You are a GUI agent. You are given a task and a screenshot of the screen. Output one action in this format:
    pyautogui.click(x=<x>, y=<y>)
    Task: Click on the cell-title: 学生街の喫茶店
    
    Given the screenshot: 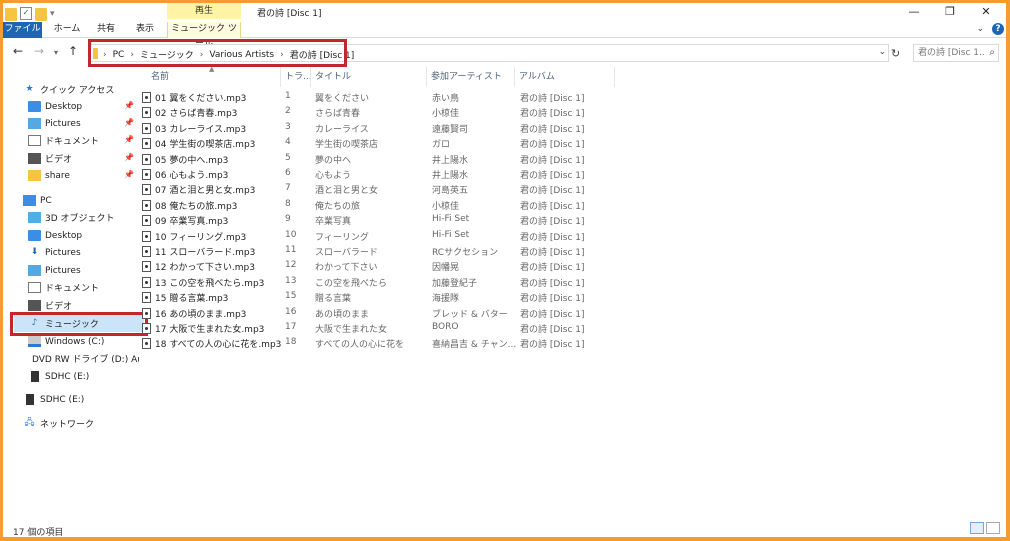 What is the action you would take?
    pyautogui.click(x=347, y=145)
    